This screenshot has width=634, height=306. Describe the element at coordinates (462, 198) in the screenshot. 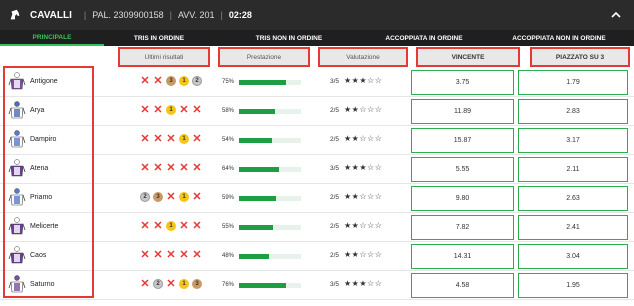

I see `win-odds-button: 9.80` at that location.